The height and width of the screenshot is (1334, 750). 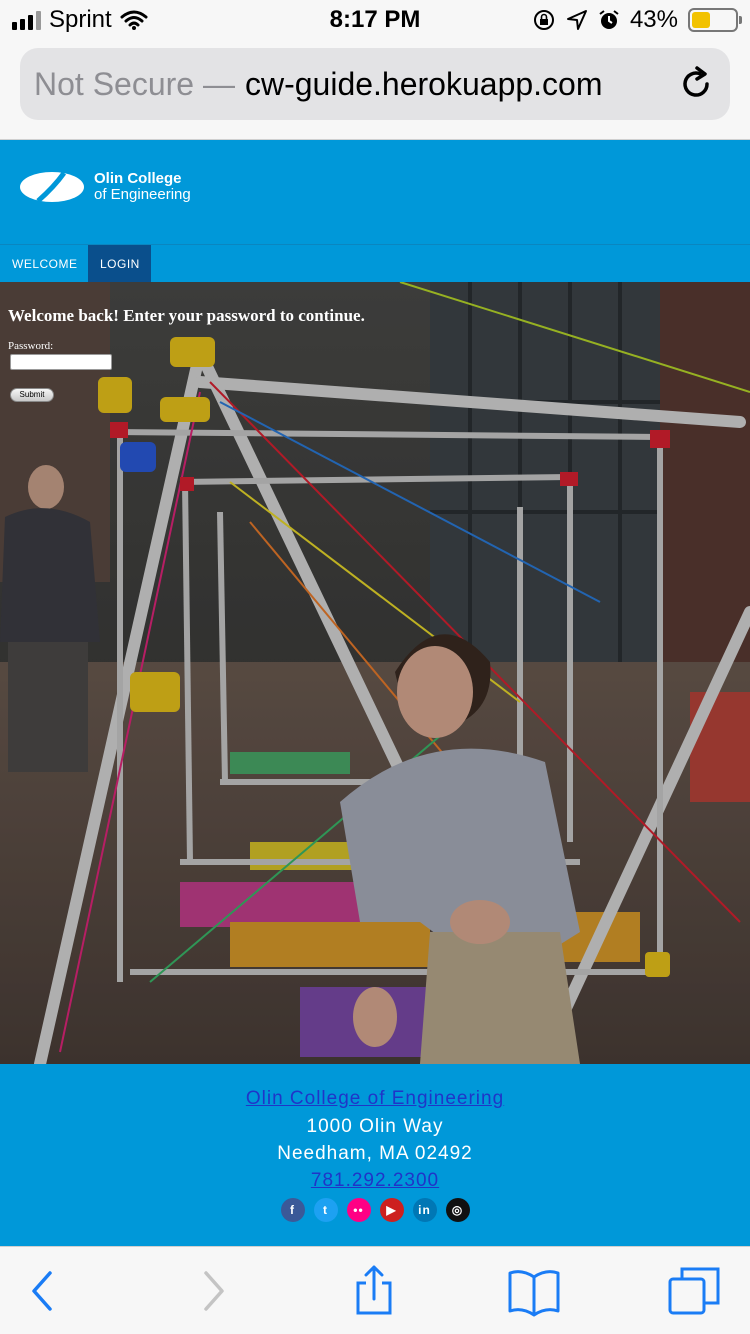 I want to click on footer-phone-link: 781.292.2300, so click(x=375, y=1180).